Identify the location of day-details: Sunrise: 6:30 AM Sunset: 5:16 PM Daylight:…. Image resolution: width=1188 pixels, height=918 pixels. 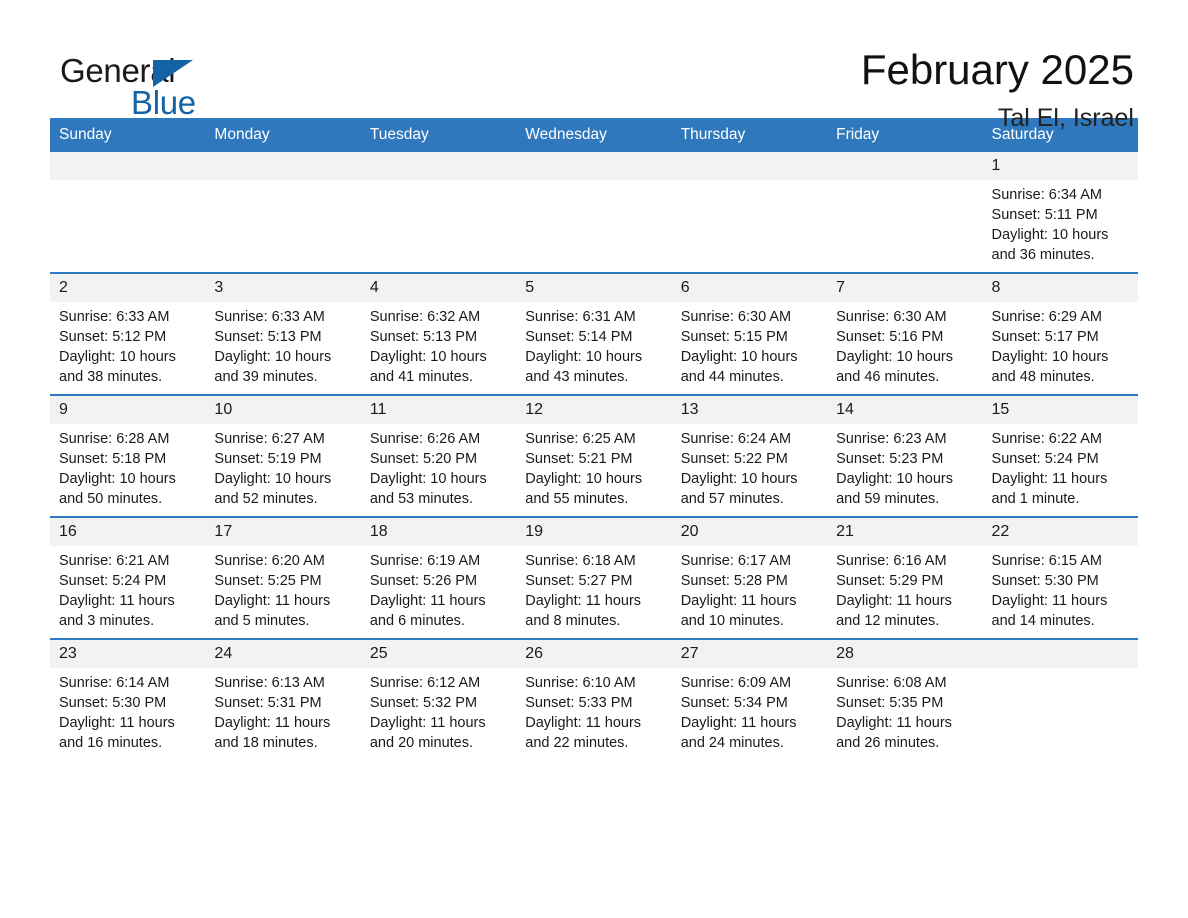
(904, 344).